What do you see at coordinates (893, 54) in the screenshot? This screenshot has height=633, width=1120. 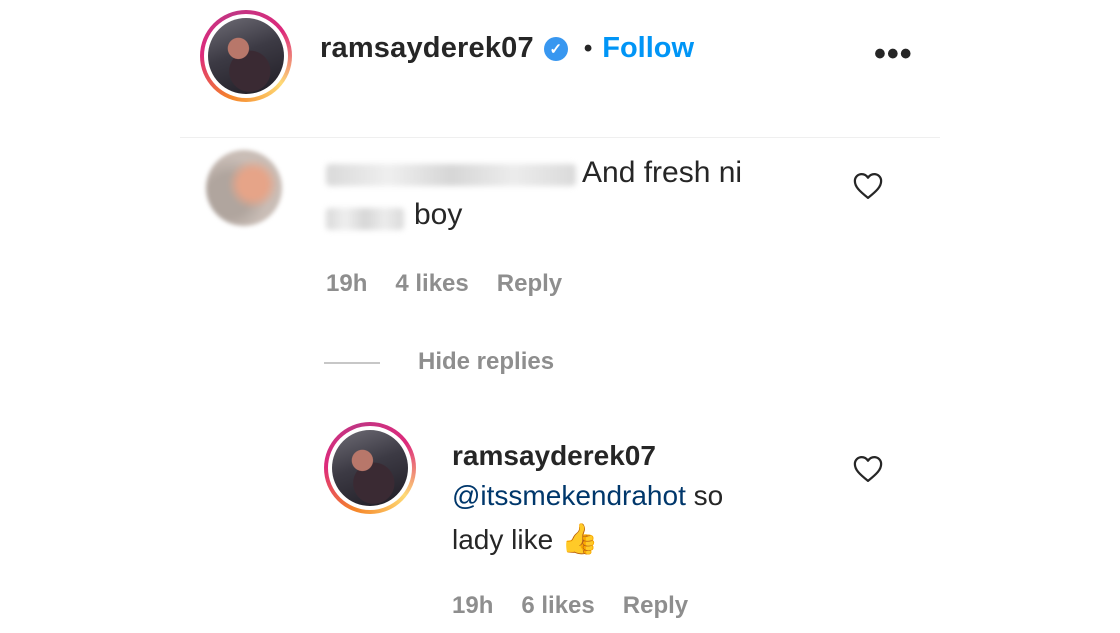 I see `more-options-icon: •••` at bounding box center [893, 54].